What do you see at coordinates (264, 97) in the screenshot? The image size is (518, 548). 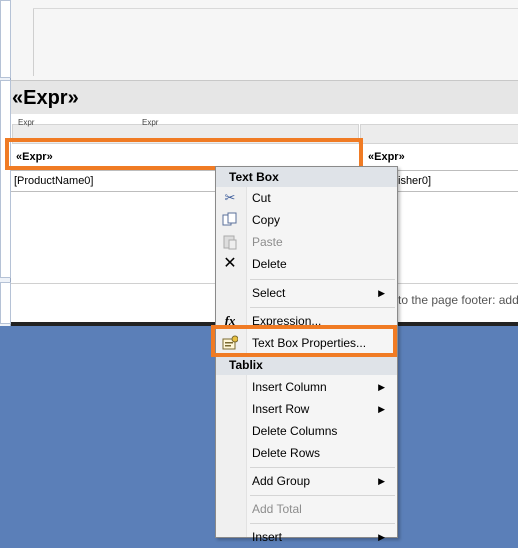 I see `report-title-textbox: «Expr»` at bounding box center [264, 97].